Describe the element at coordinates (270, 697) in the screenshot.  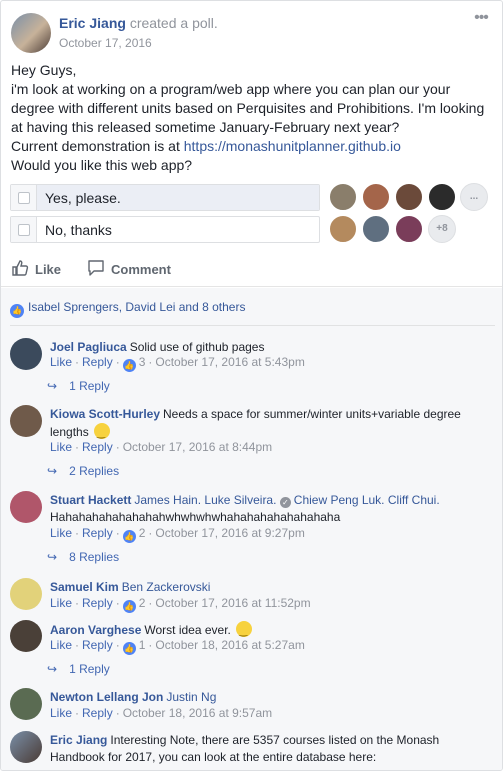
I see `comment-text: Newton Lellang Jon Justin Ng` at that location.